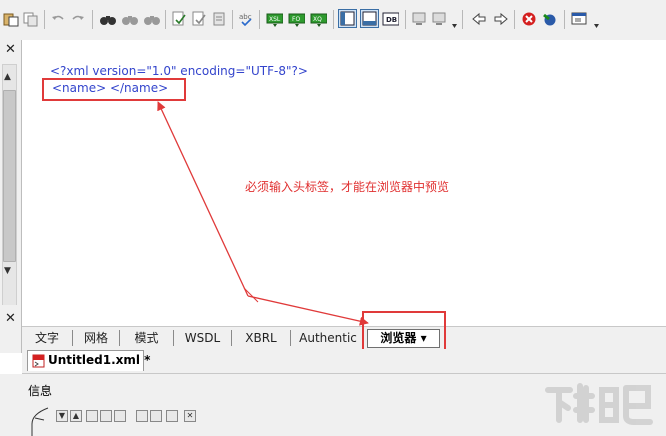 This screenshot has width=666, height=436. What do you see at coordinates (251, 295) in the screenshot?
I see `annotation-arrow-tail` at bounding box center [251, 295].